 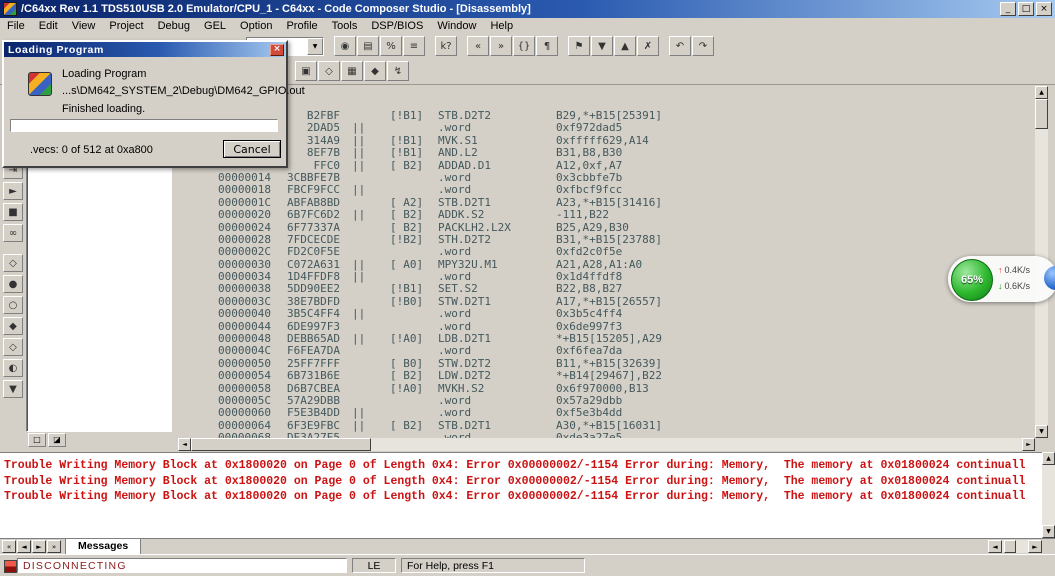 I want to click on disassembly-row: 0000004C F6FEA7DA .word 0xf6fea7da, so click(x=606, y=351).